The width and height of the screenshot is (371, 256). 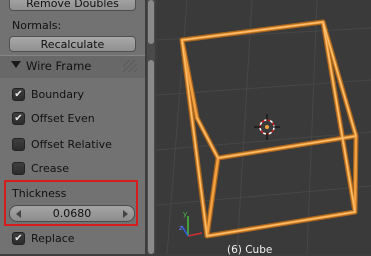 I want to click on option-label: Replace, so click(x=53, y=238).